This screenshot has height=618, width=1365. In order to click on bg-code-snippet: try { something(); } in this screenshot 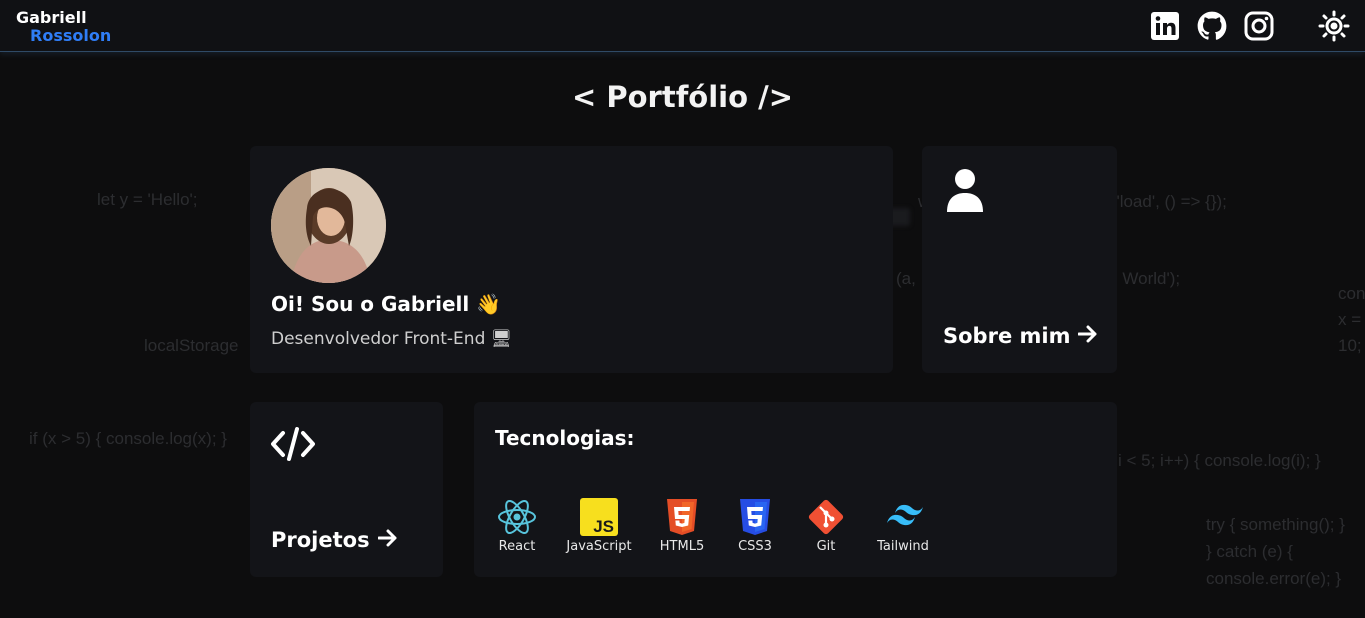, I will do `click(1275, 524)`.